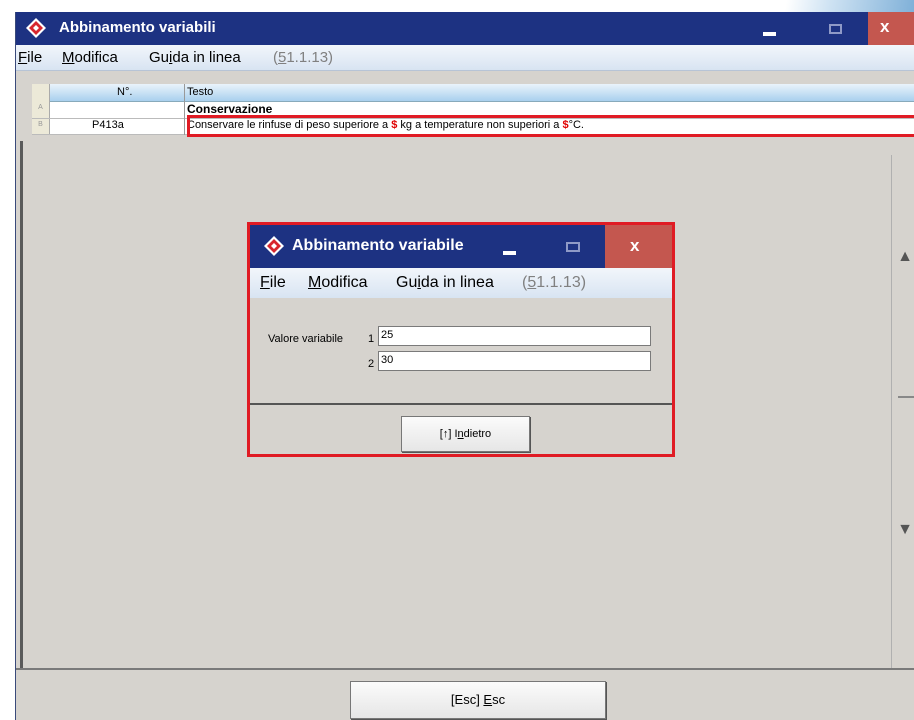 The image size is (914, 720). I want to click on version-label: (51.1.13), so click(303, 57).